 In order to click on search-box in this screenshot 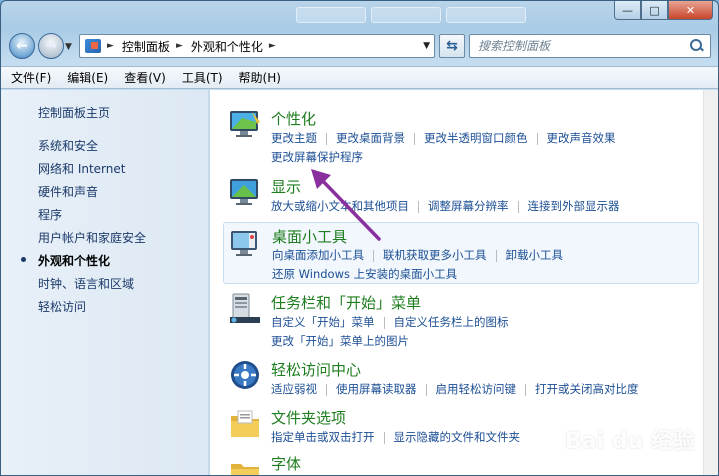, I will do `click(590, 46)`.